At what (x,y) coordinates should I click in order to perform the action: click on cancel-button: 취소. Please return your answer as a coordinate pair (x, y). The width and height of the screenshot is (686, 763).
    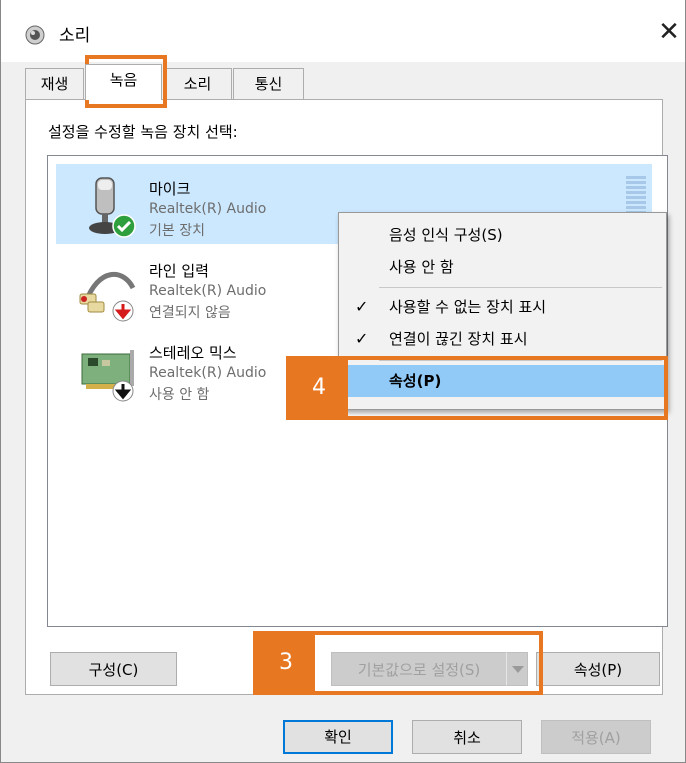
    Looking at the image, I should click on (467, 737).